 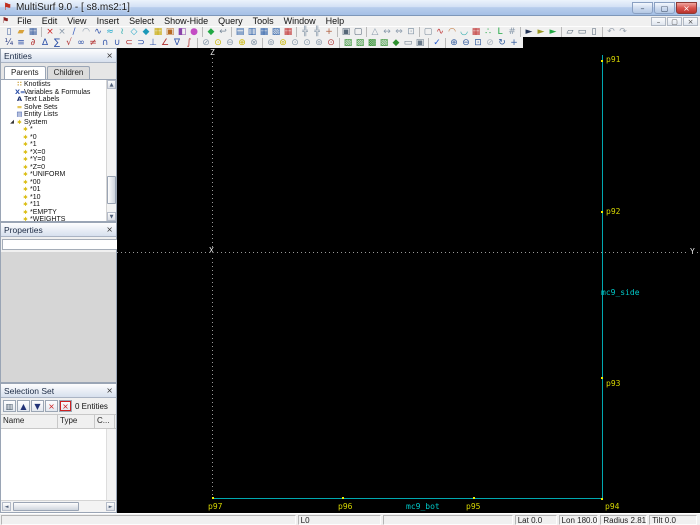 What do you see at coordinates (331, 43) in the screenshot?
I see `show-labels-toggle-icon: ⊙` at bounding box center [331, 43].